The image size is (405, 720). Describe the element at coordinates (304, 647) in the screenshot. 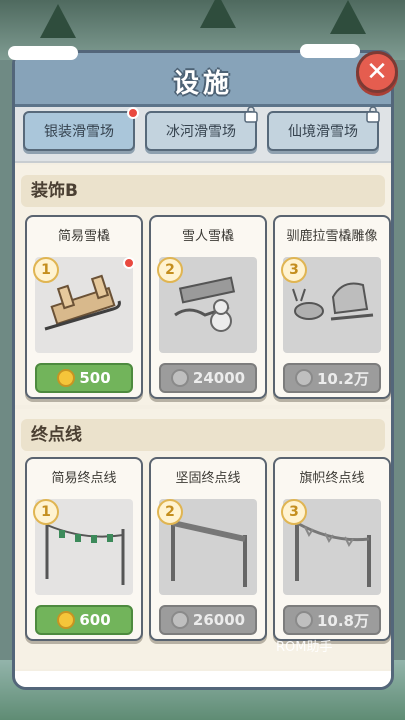

I see `watermark: ROM助手` at that location.